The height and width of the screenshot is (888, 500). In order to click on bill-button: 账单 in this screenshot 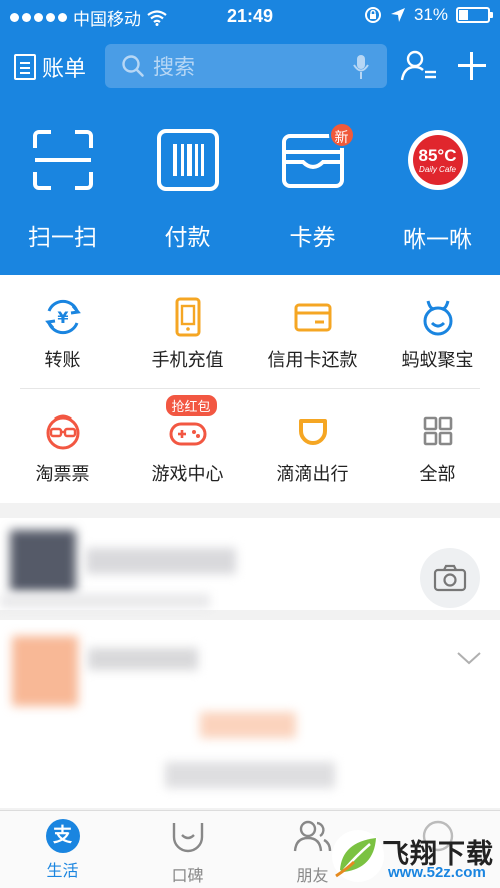, I will do `click(50, 67)`.